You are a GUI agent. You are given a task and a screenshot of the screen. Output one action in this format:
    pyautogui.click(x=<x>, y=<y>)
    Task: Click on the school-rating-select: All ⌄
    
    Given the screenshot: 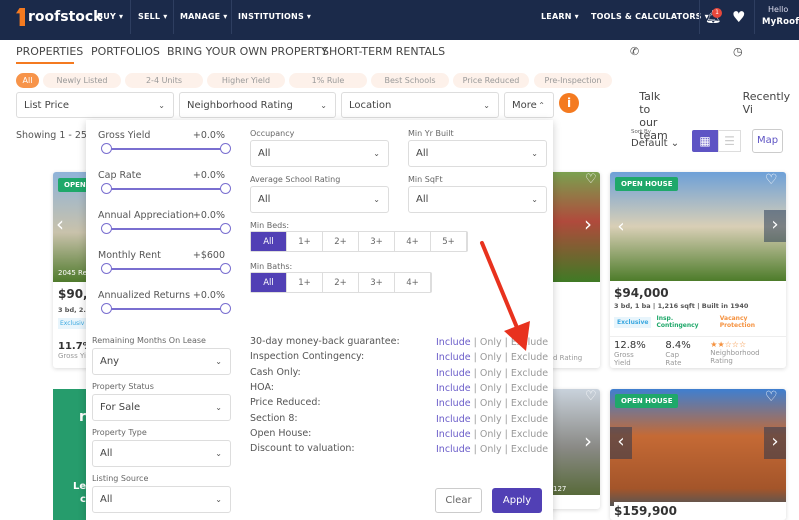 What is the action you would take?
    pyautogui.click(x=319, y=199)
    